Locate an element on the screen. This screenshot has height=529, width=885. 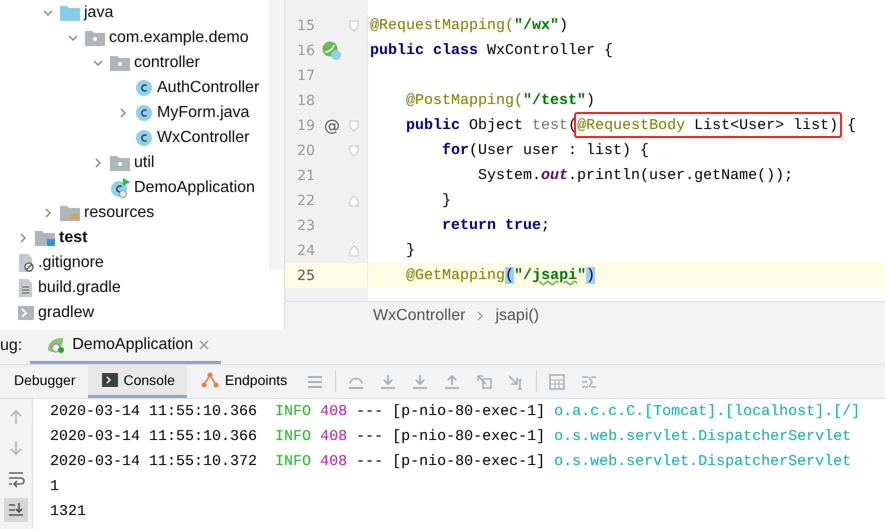
gradle-file-icon is located at coordinates (26, 287).